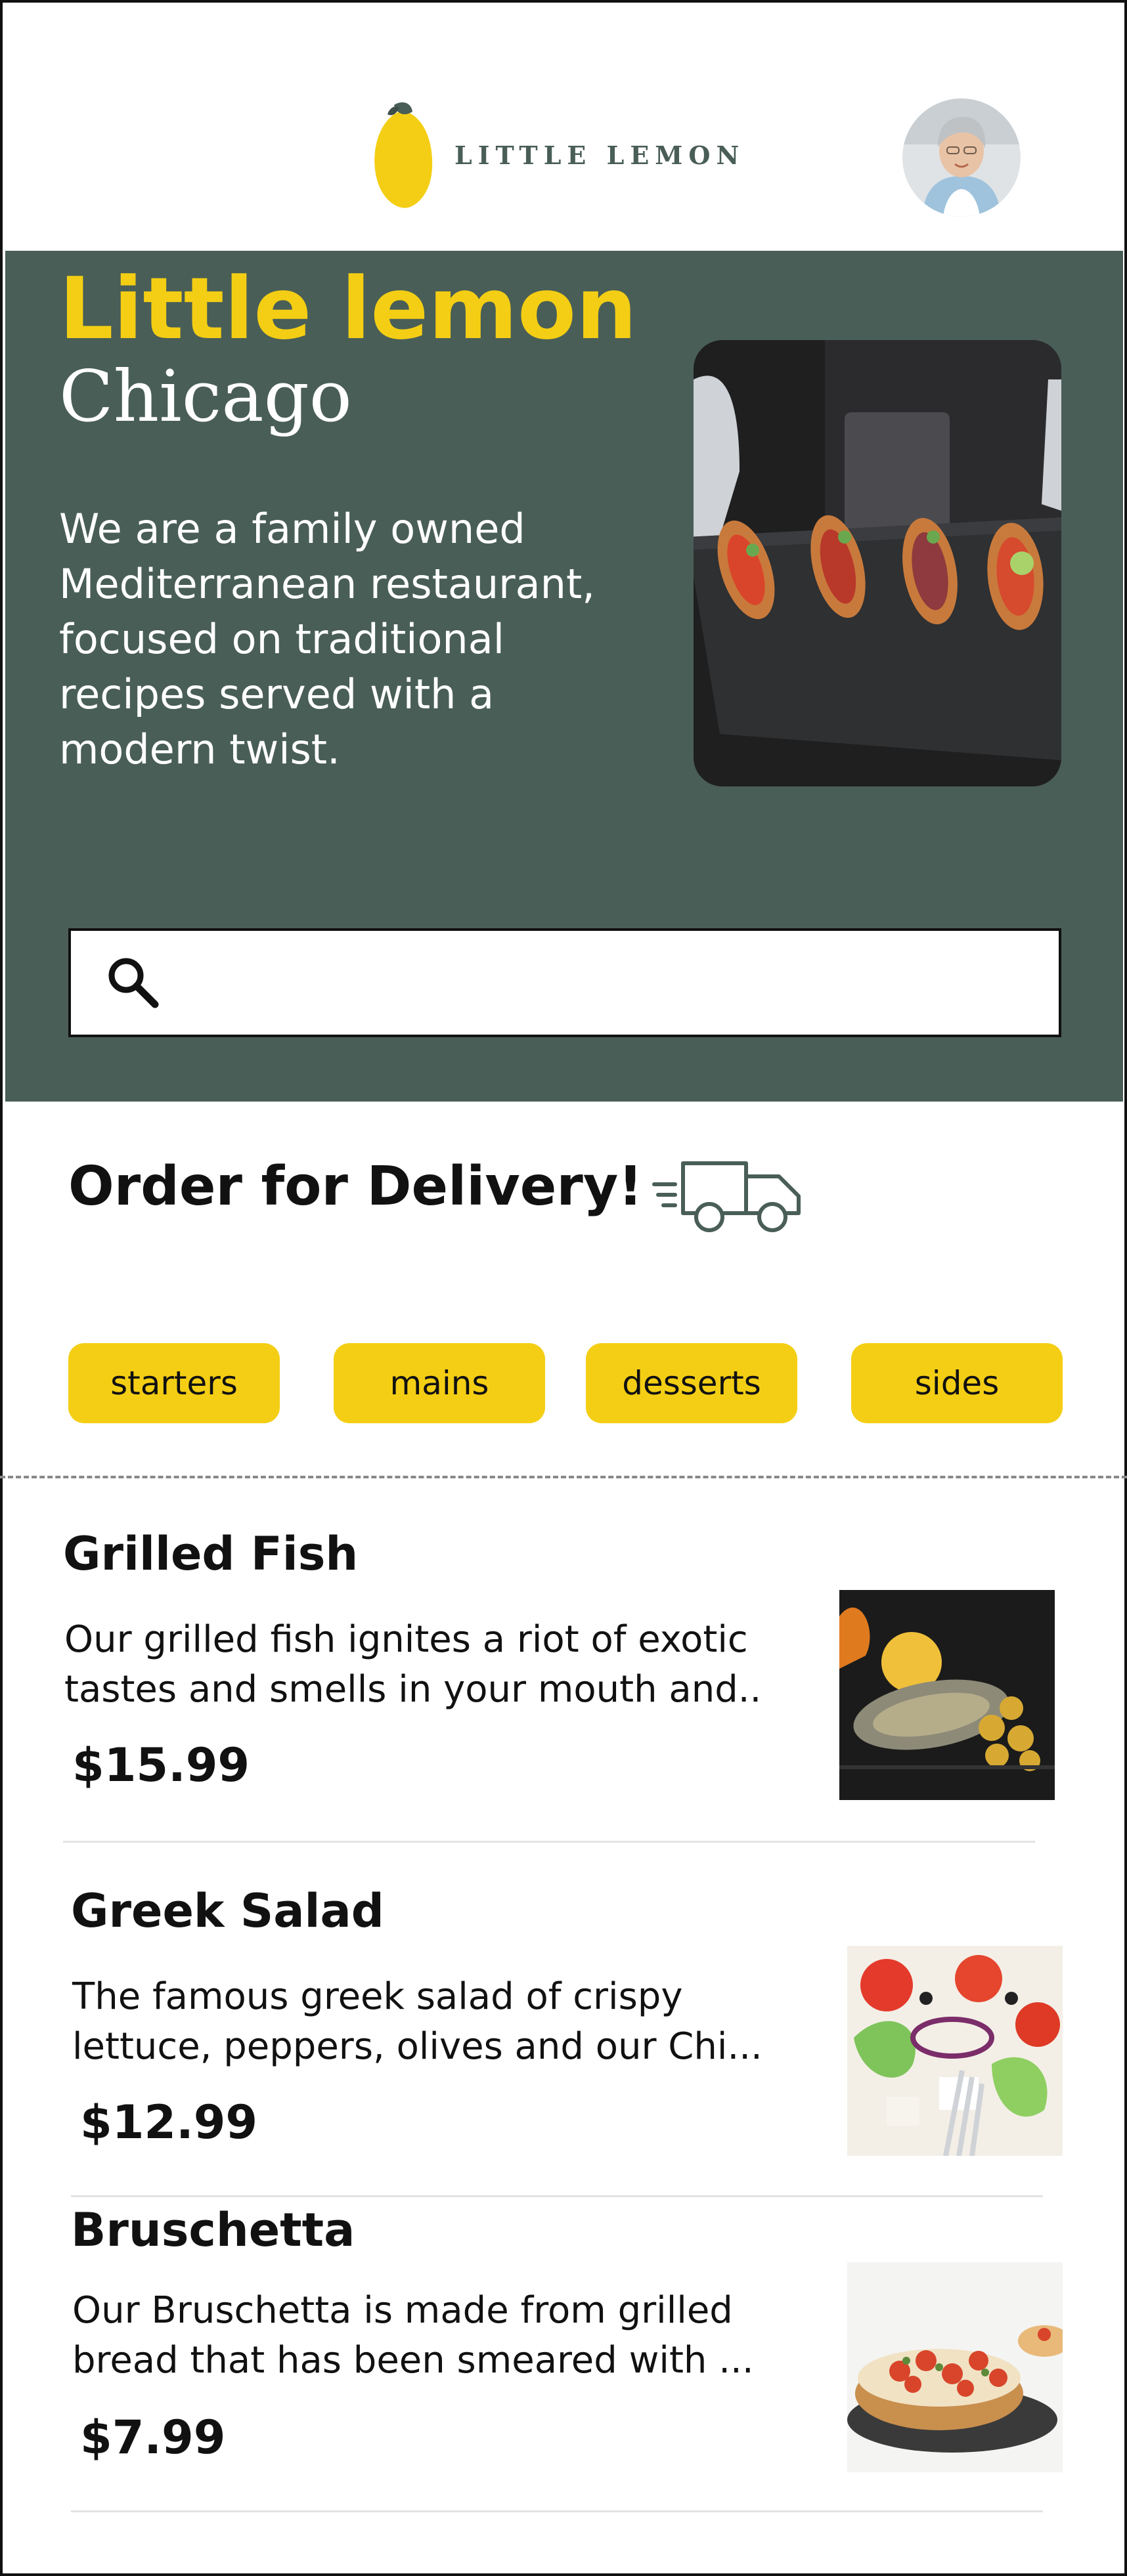 This screenshot has height=2576, width=1127. I want to click on category-sides-button: sides, so click(957, 1383).